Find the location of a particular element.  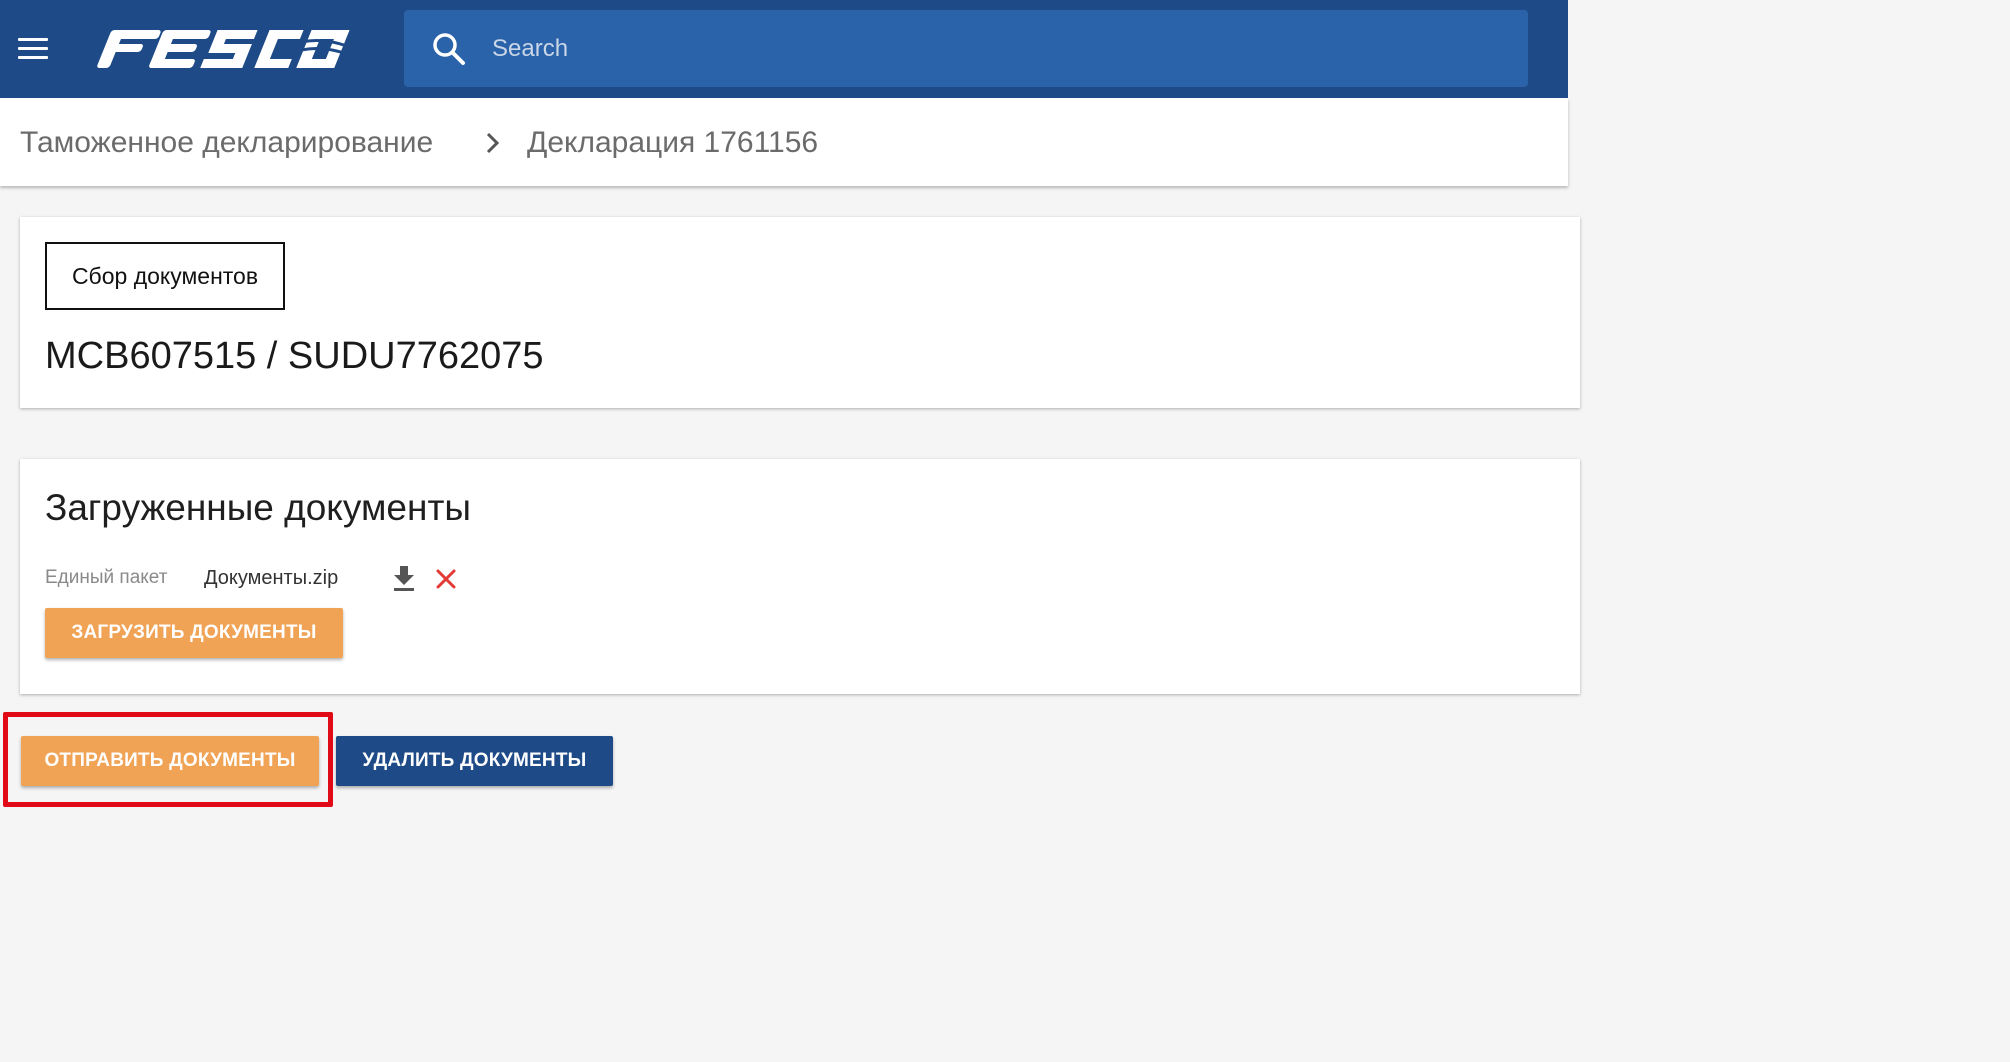

status-badge: Сбор документов is located at coordinates (165, 276).